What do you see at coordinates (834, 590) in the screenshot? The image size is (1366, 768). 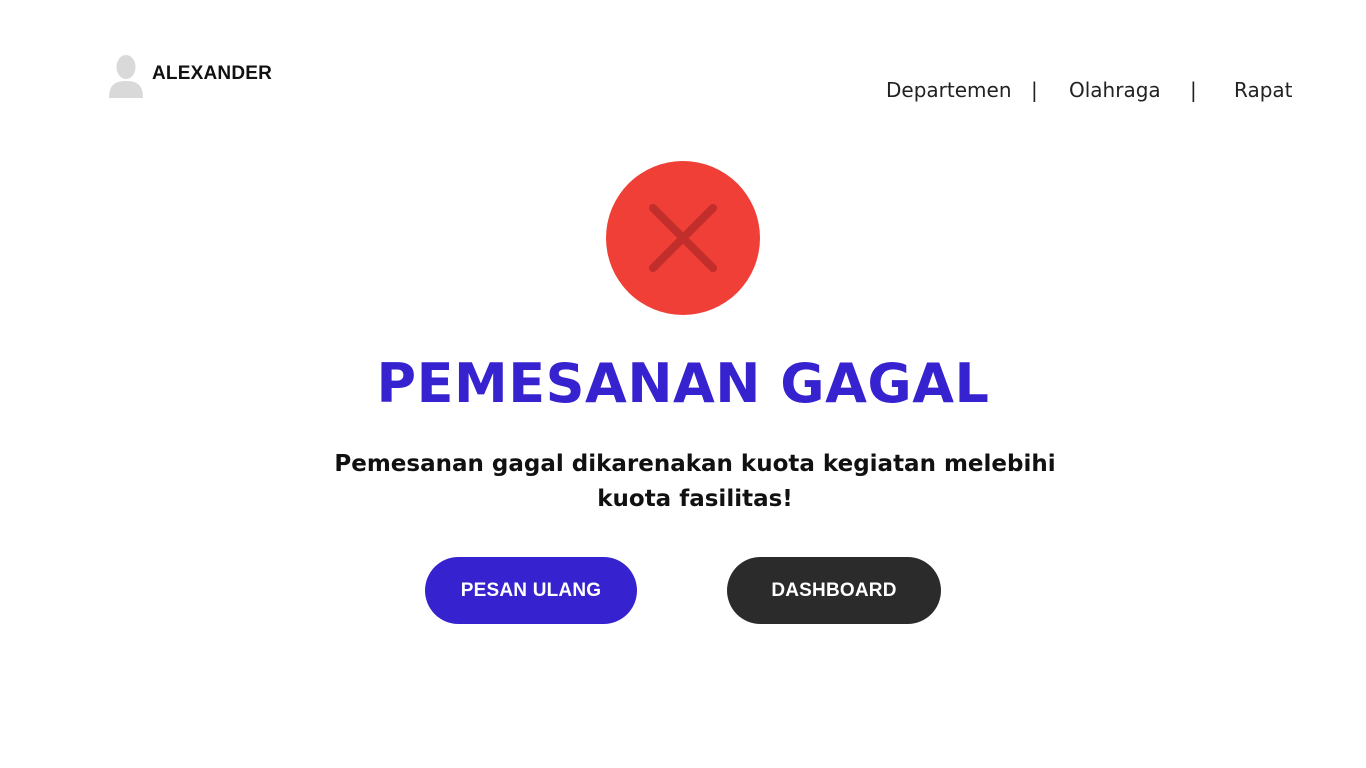 I see `dashboard-button: DASHBOARD` at bounding box center [834, 590].